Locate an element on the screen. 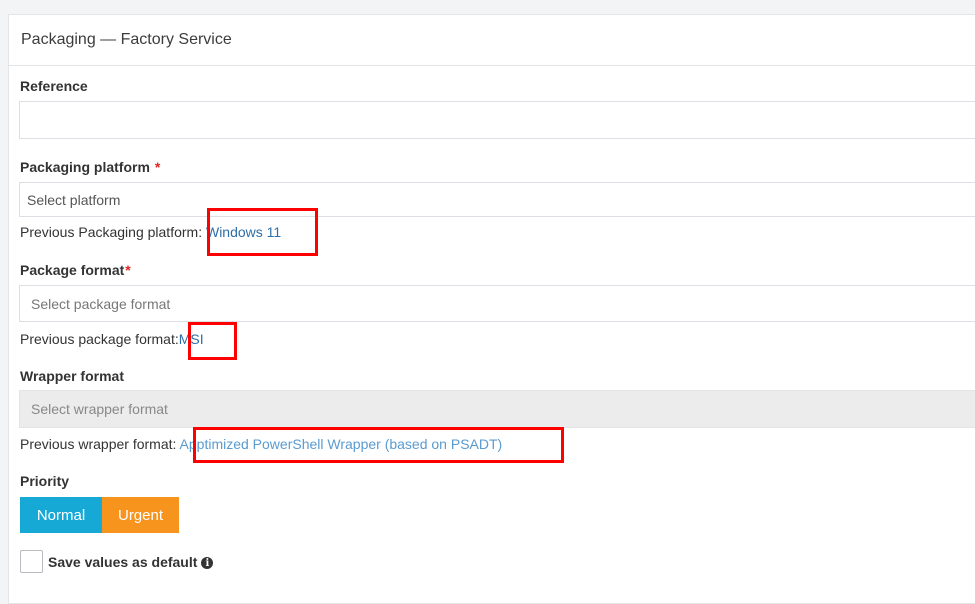 Image resolution: width=975 pixels, height=604 pixels. previous-package-format: Previous package format:MSI is located at coordinates (112, 339).